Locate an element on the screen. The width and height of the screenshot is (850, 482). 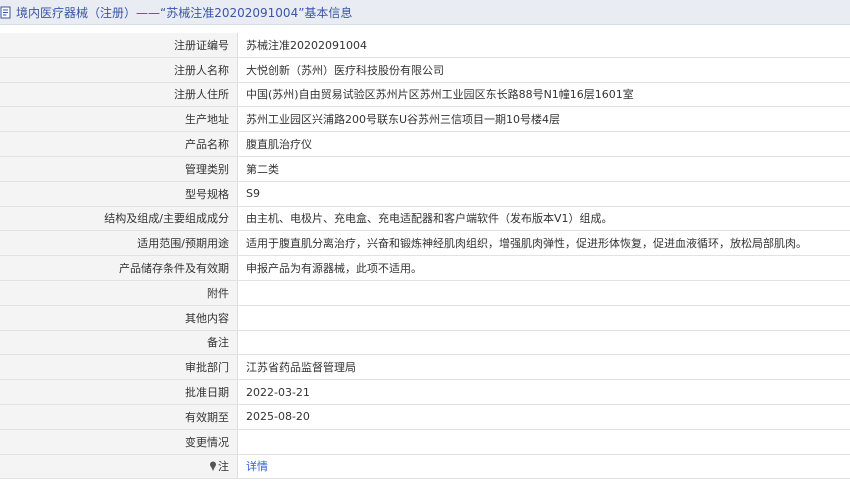
field-label: 有效期至 is located at coordinates (119, 417).